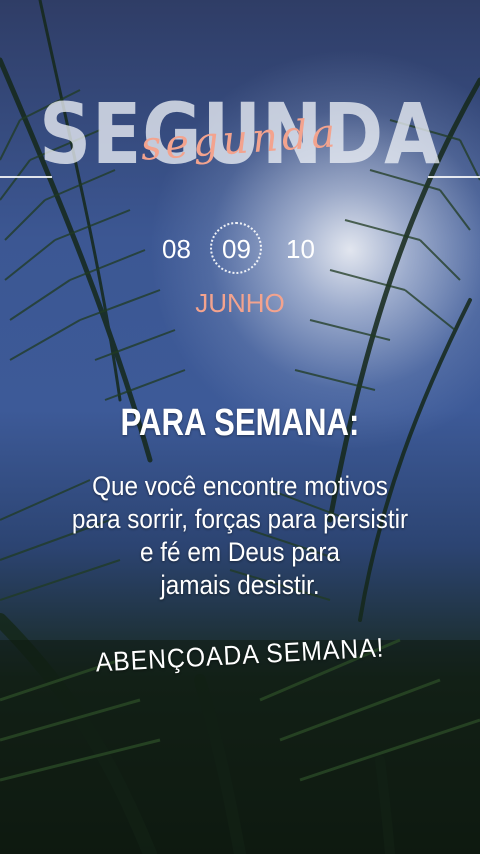 This screenshot has height=854, width=480. I want to click on date-next: 10, so click(300, 249).